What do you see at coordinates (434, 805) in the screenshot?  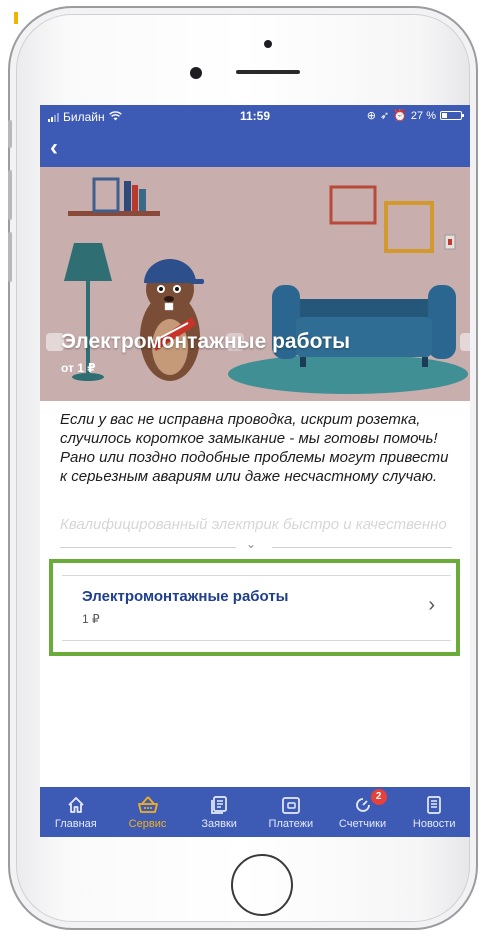 I see `news-icon` at bounding box center [434, 805].